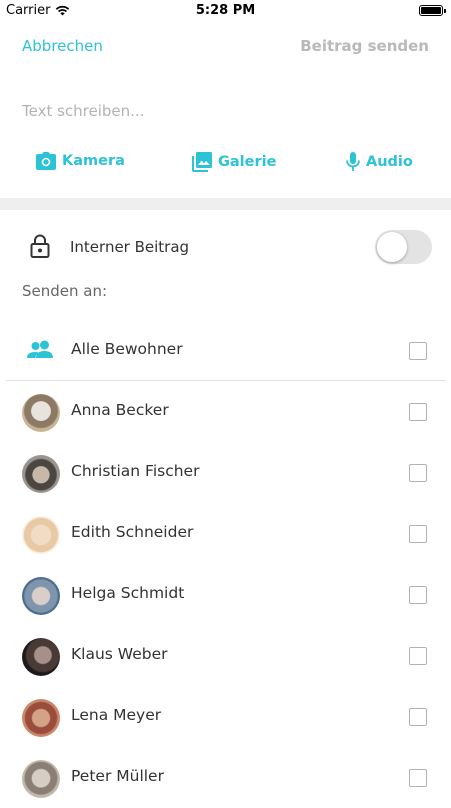 Image resolution: width=451 pixels, height=808 pixels. Describe the element at coordinates (40, 246) in the screenshot. I see `lock-icon` at that location.